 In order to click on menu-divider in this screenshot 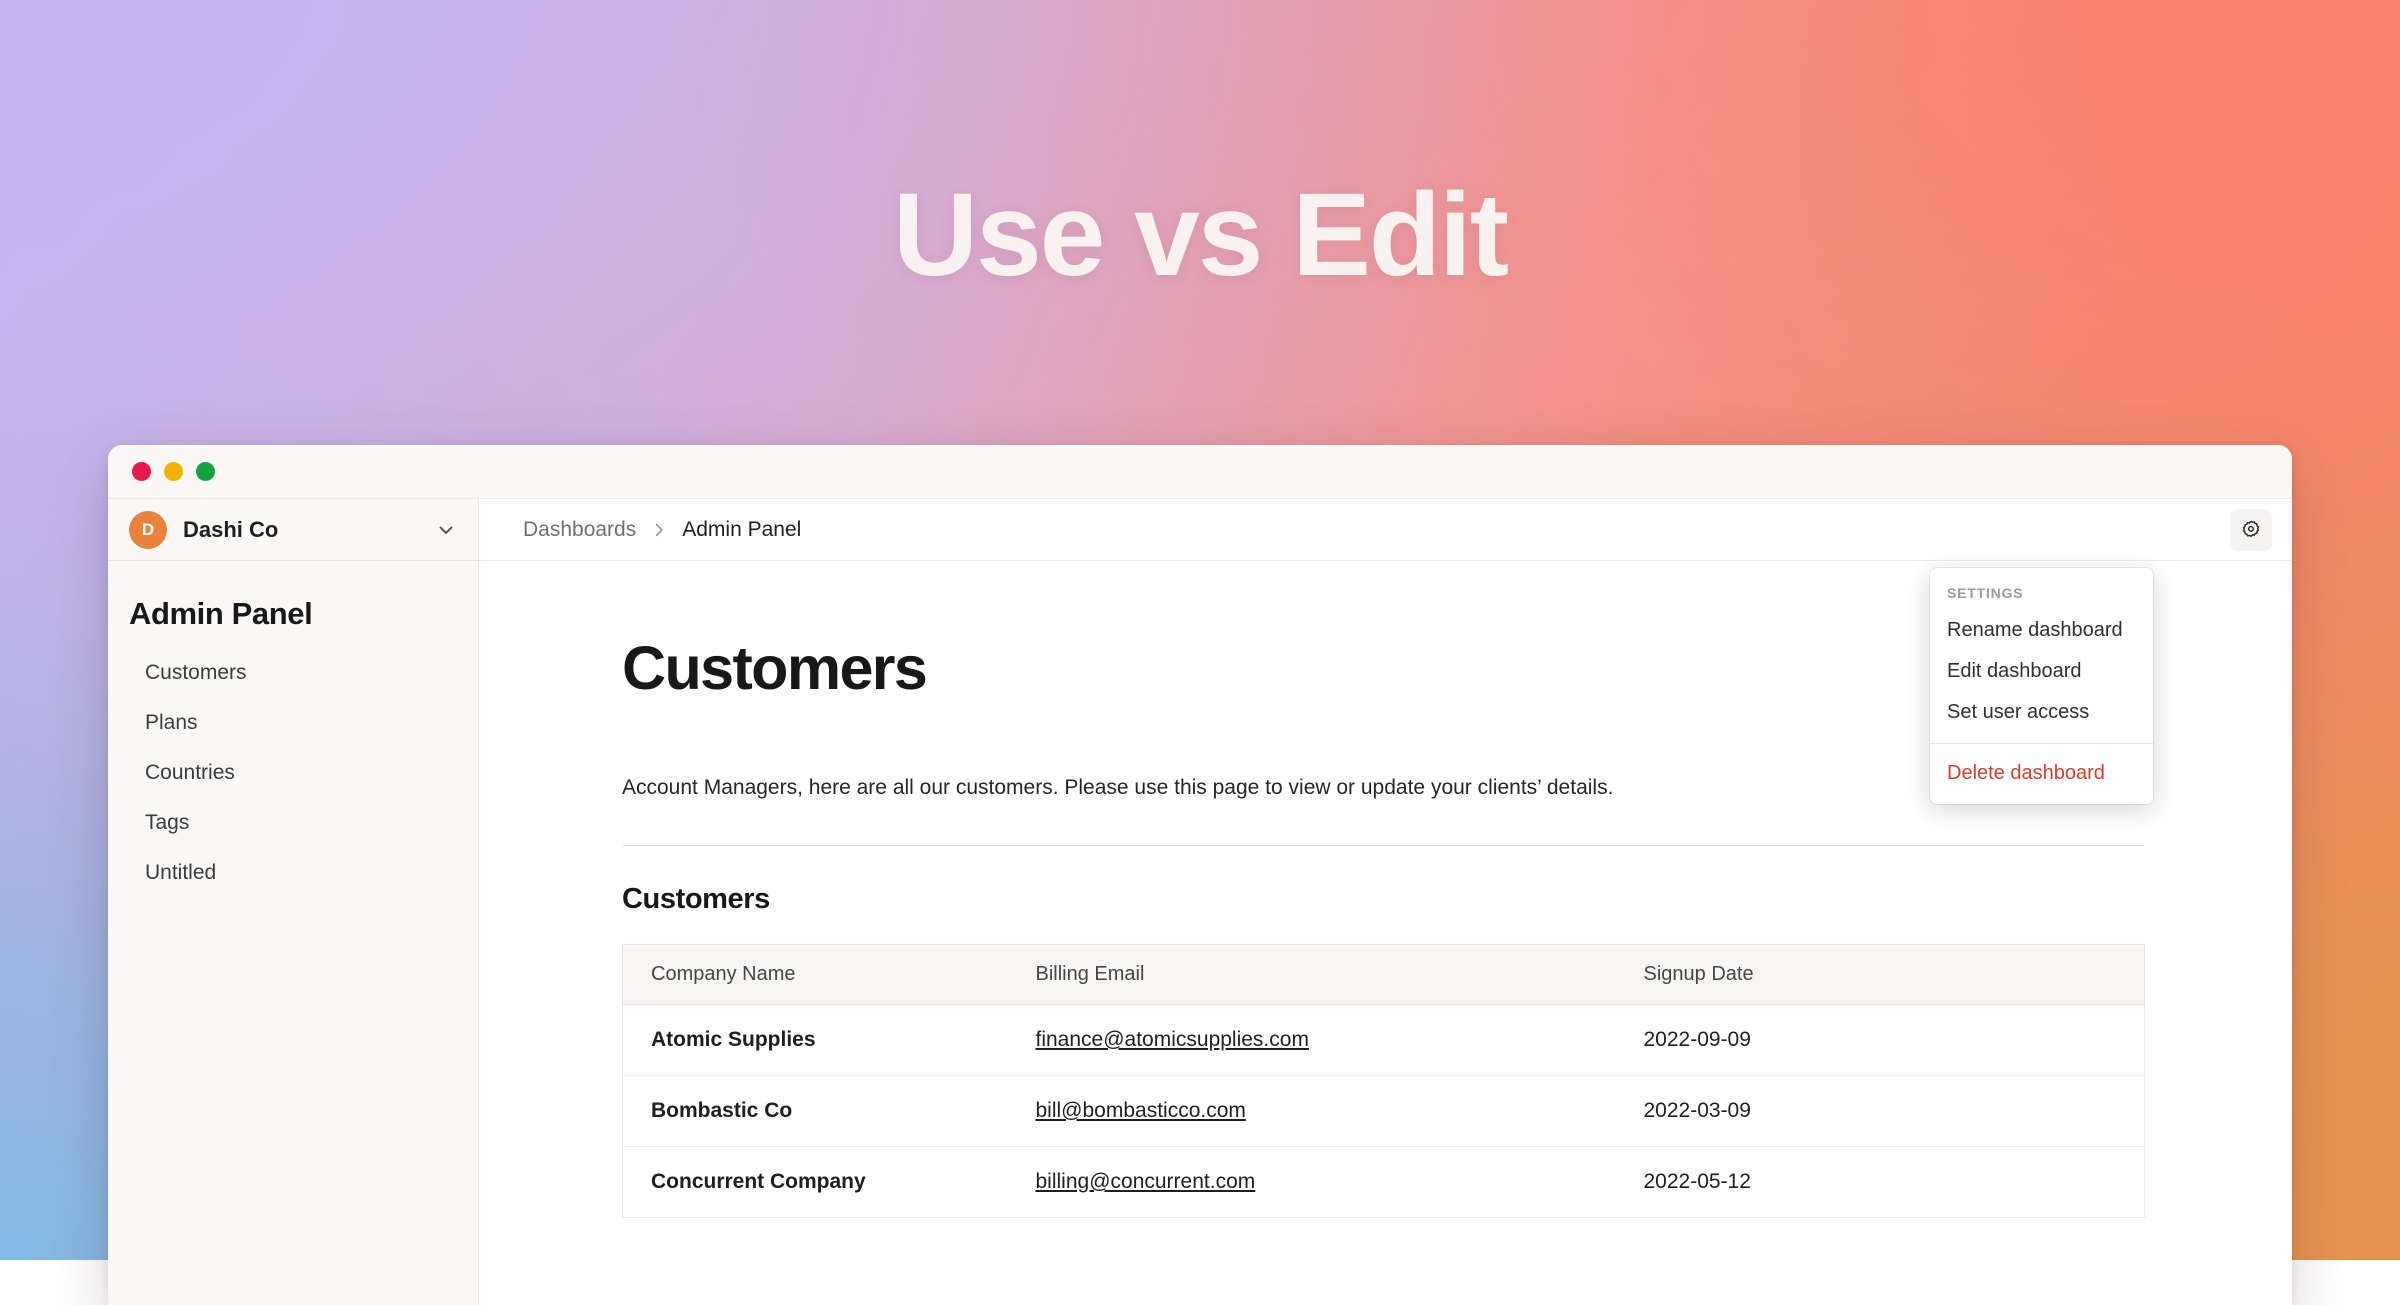, I will do `click(2041, 743)`.